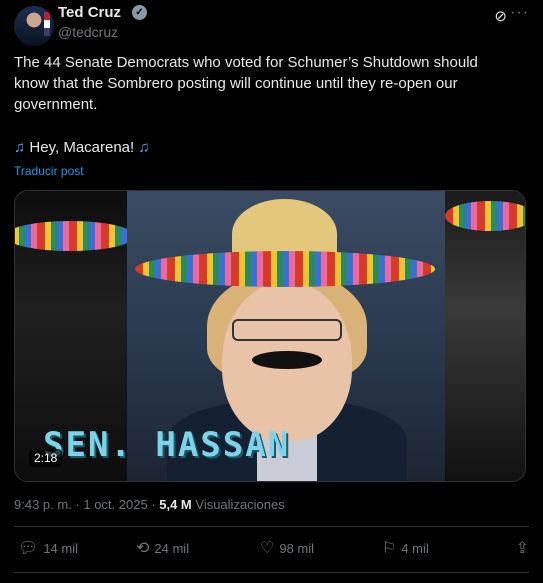 Image resolution: width=543 pixels, height=583 pixels. What do you see at coordinates (389, 548) in the screenshot?
I see `bookmark-icon: ⚐` at bounding box center [389, 548].